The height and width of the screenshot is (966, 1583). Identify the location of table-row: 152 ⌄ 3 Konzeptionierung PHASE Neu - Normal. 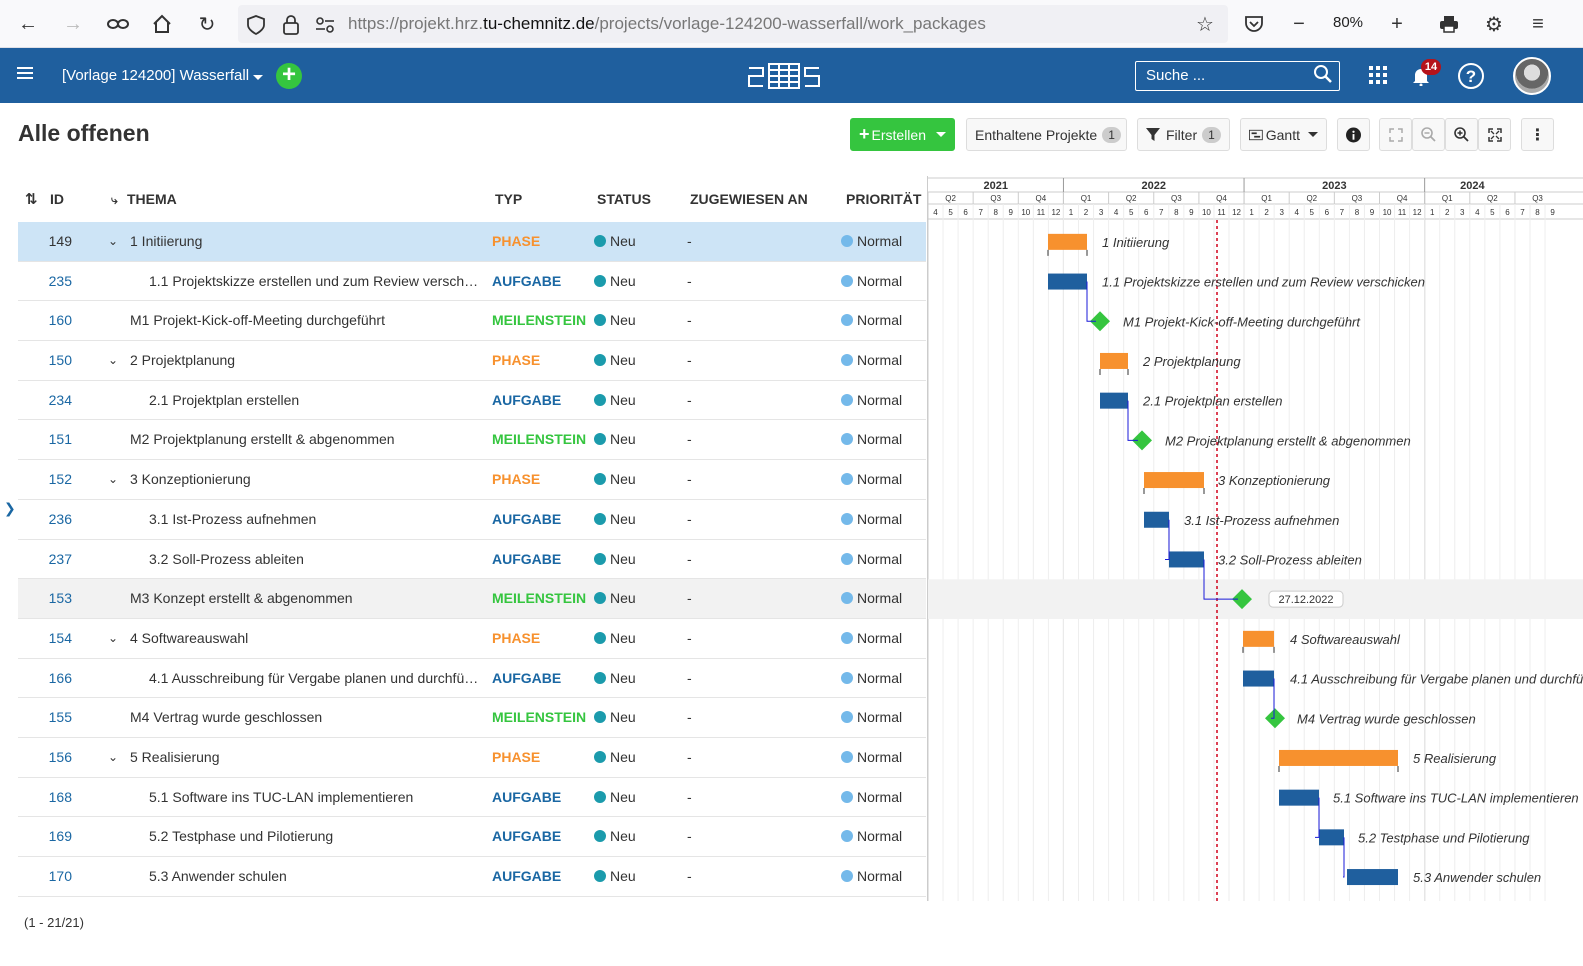
(472, 480).